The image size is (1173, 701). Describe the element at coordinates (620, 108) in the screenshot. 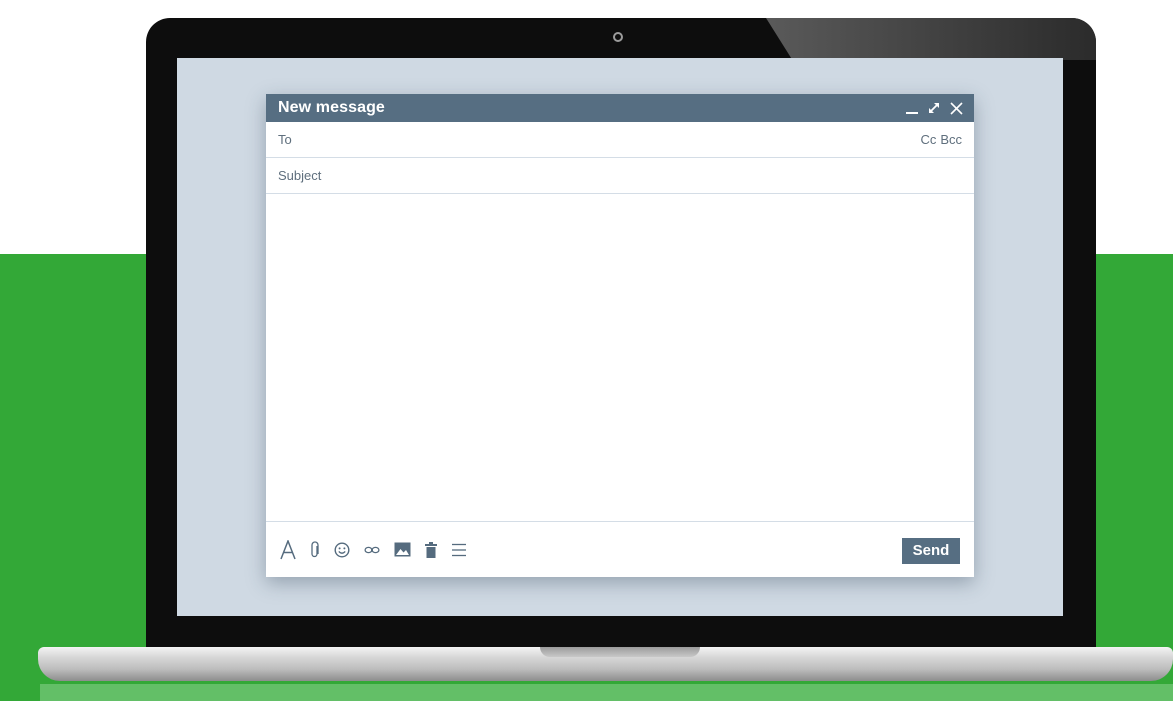

I see `compose-titlebar: New message` at that location.